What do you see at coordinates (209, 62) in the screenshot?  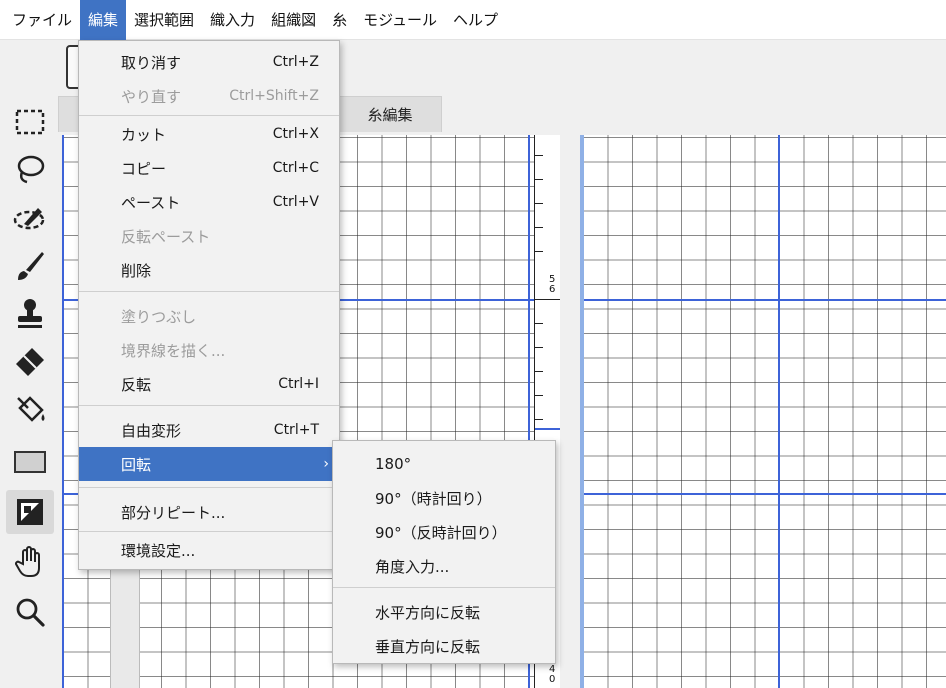 I see `menu-item-undo: 取り消す Ctrl+Z` at bounding box center [209, 62].